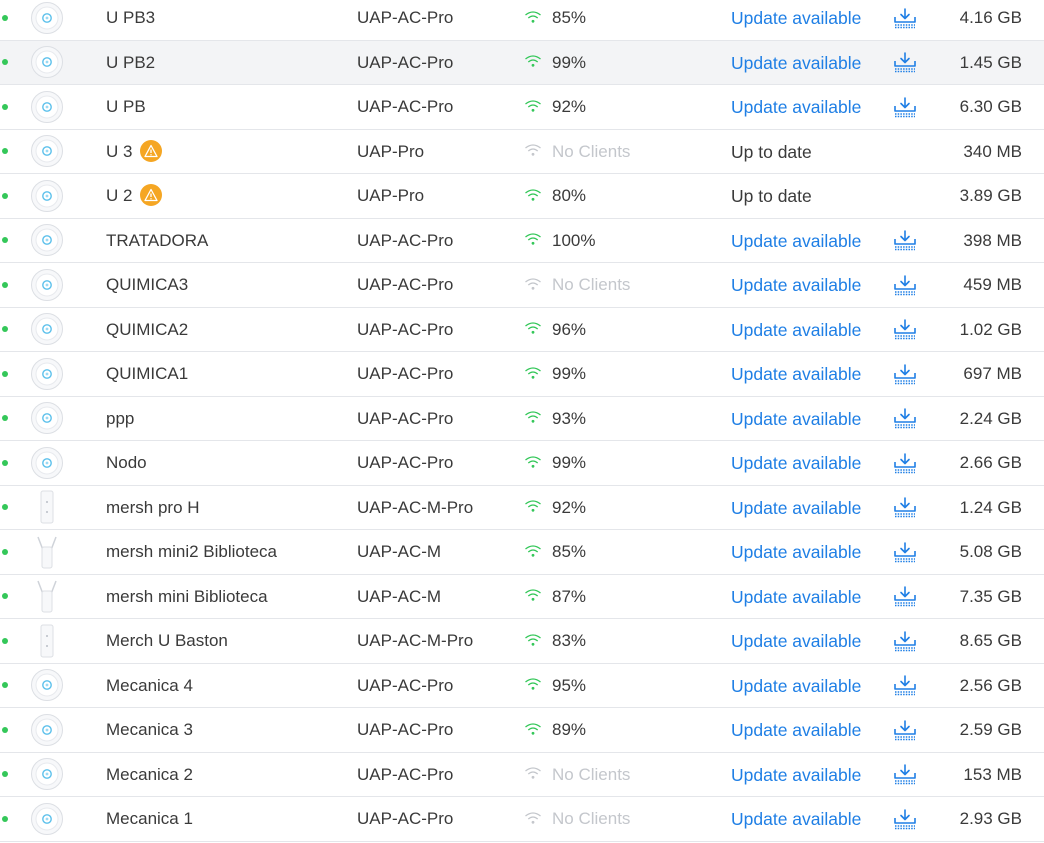 This screenshot has width=1044, height=843. What do you see at coordinates (574, 240) in the screenshot?
I see `client-experience: 100%` at bounding box center [574, 240].